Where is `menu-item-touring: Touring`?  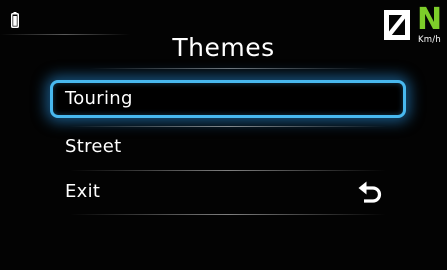 menu-item-touring: Touring is located at coordinates (228, 99).